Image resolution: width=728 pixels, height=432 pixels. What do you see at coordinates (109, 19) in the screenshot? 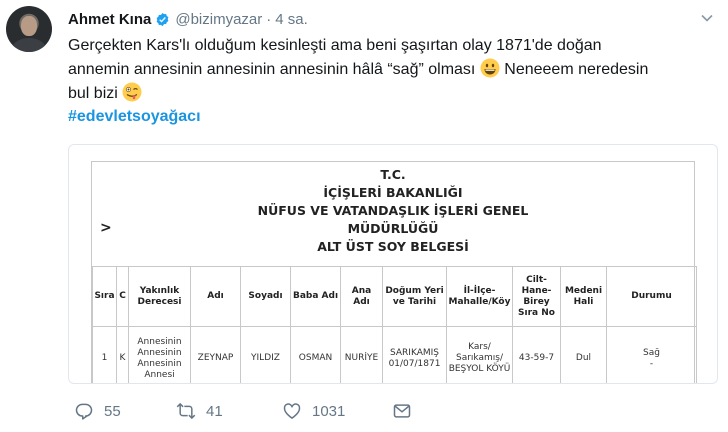
I see `author-name: Ahmet Kına` at bounding box center [109, 19].